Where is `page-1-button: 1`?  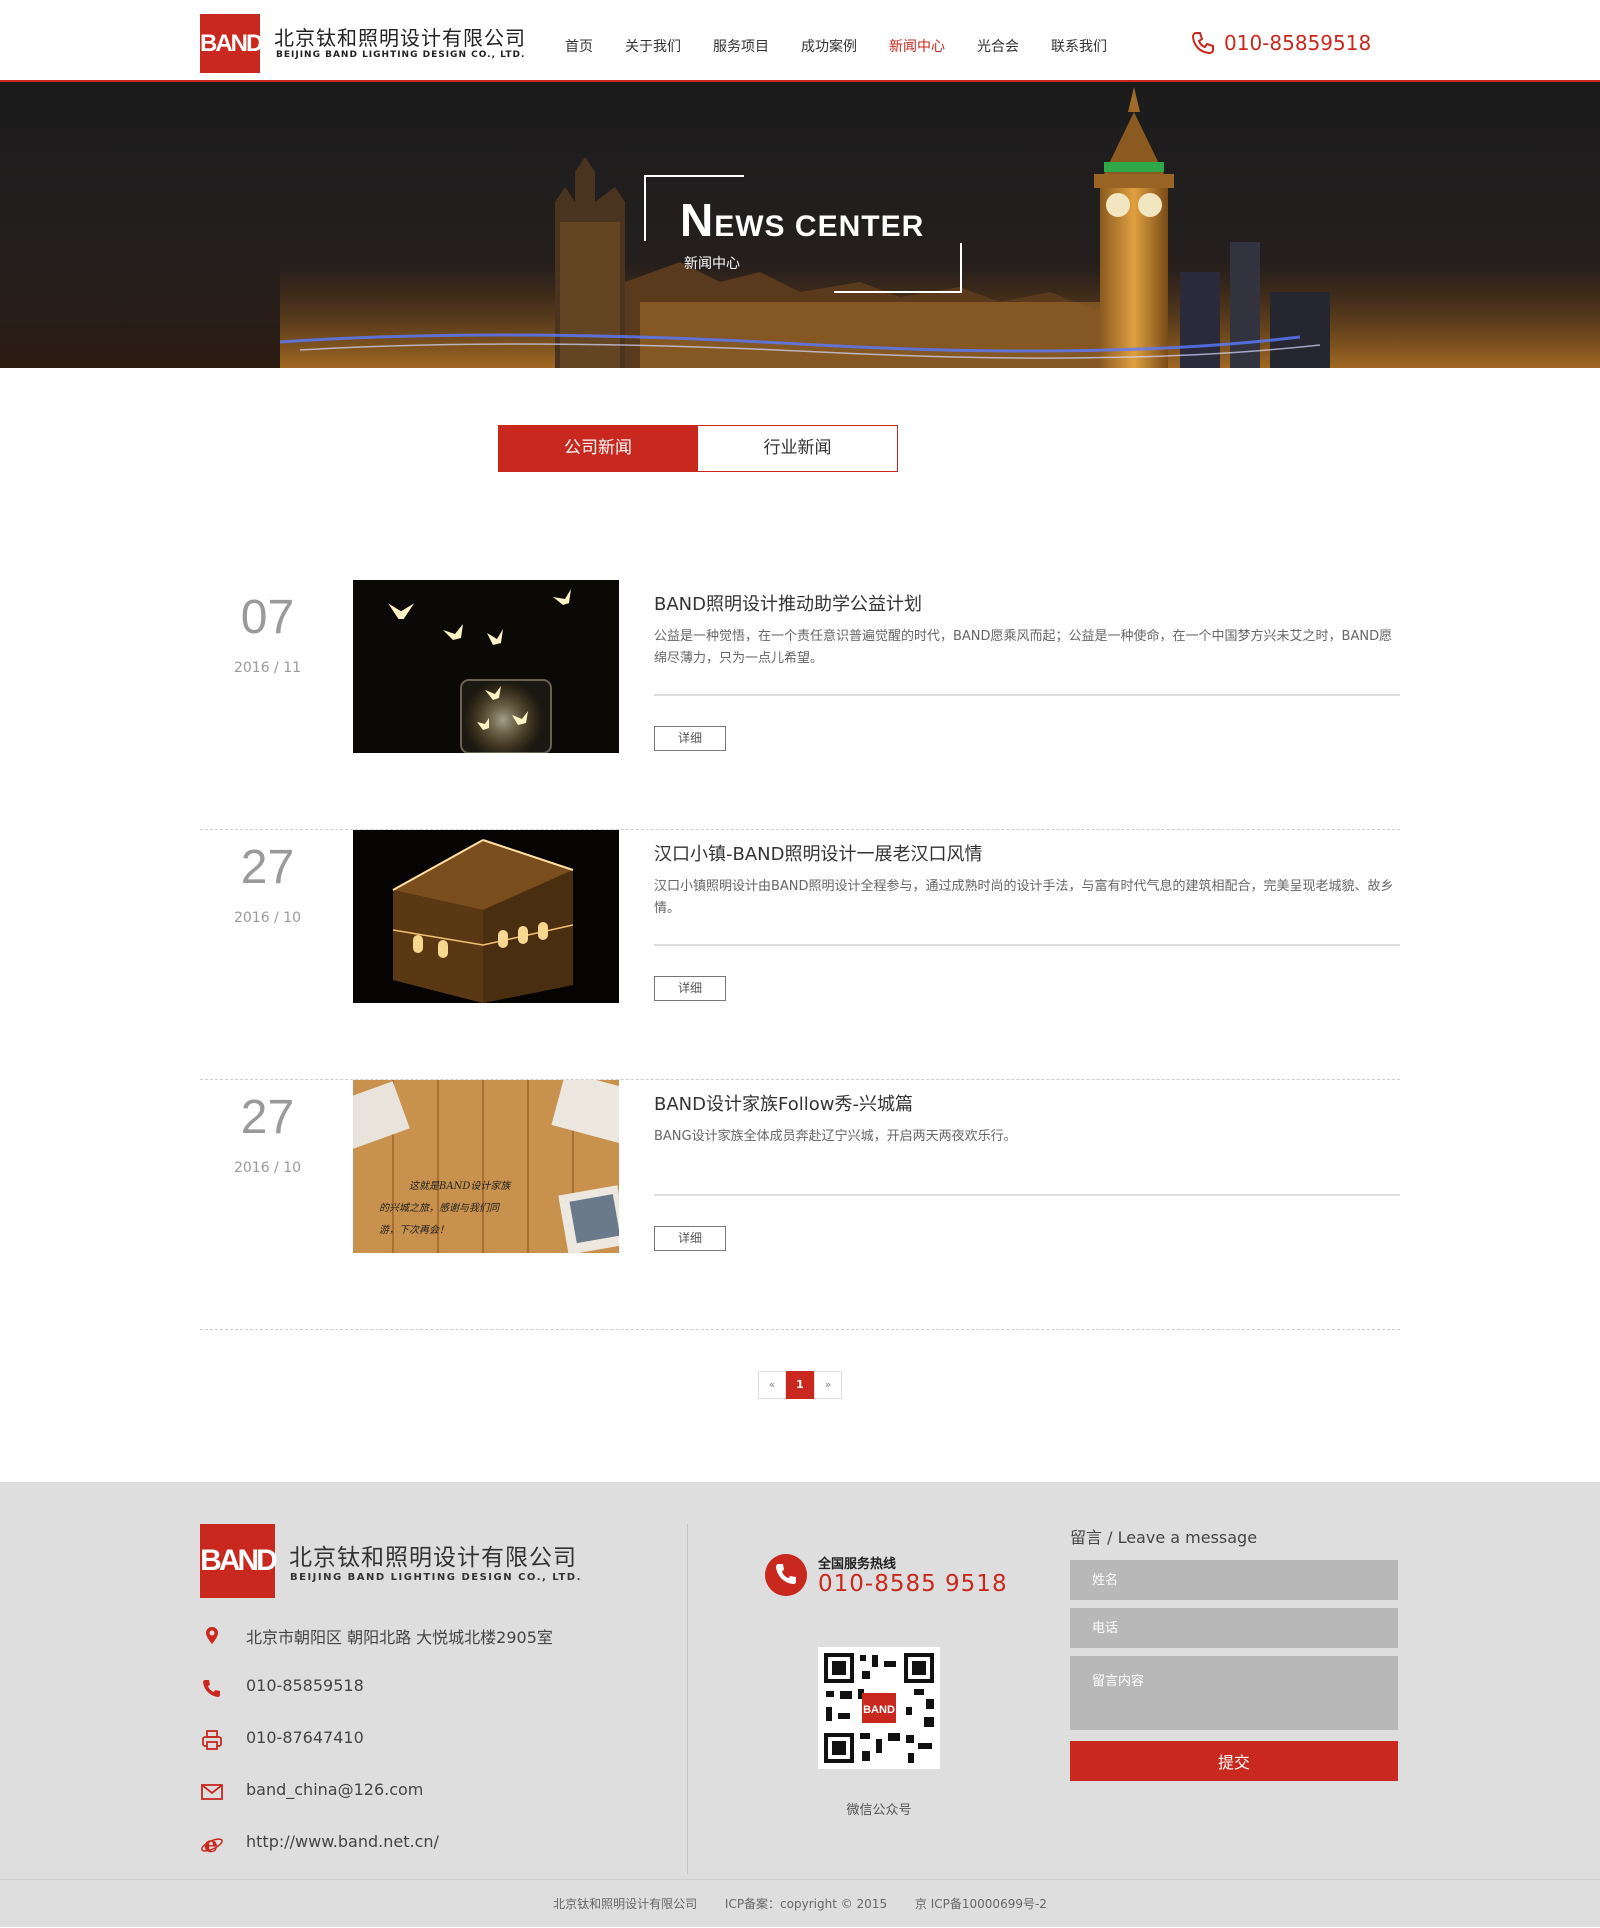
page-1-button: 1 is located at coordinates (800, 1385).